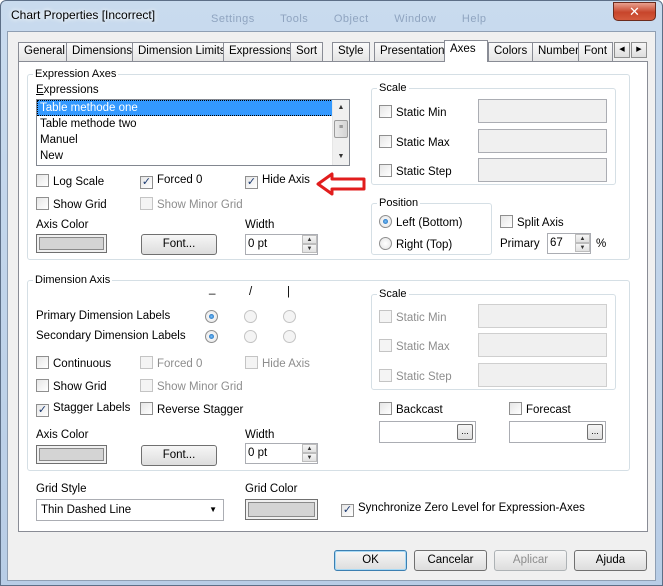  I want to click on help-button: Ajuda, so click(610, 560).